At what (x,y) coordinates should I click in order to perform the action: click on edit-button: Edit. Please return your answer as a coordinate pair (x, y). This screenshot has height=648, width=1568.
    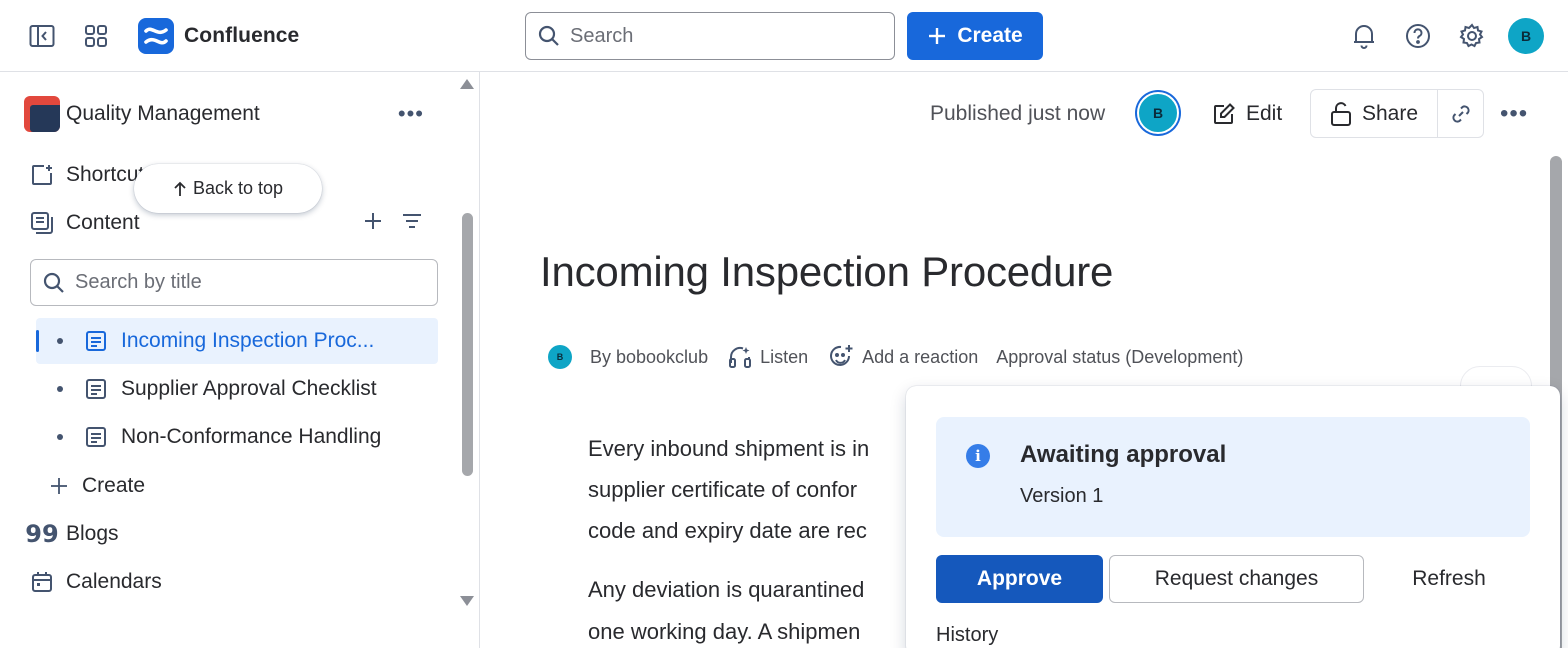
    Looking at the image, I should click on (1247, 114).